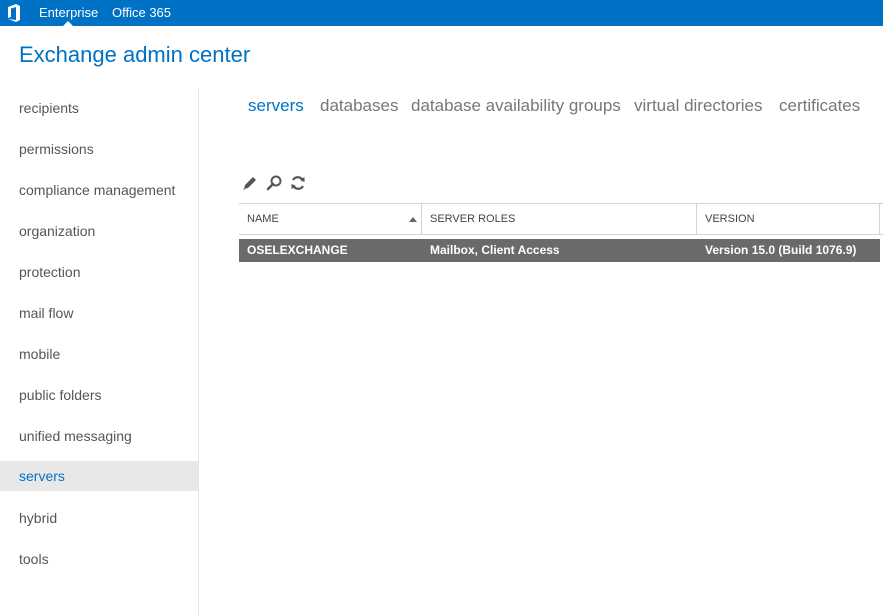 This screenshot has height=616, width=883. What do you see at coordinates (788, 219) in the screenshot?
I see `column-header-version: VERSION` at bounding box center [788, 219].